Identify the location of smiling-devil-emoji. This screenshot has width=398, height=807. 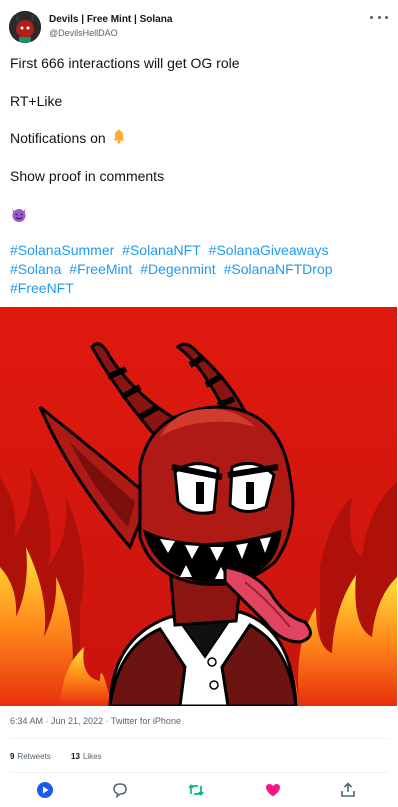
(19, 215).